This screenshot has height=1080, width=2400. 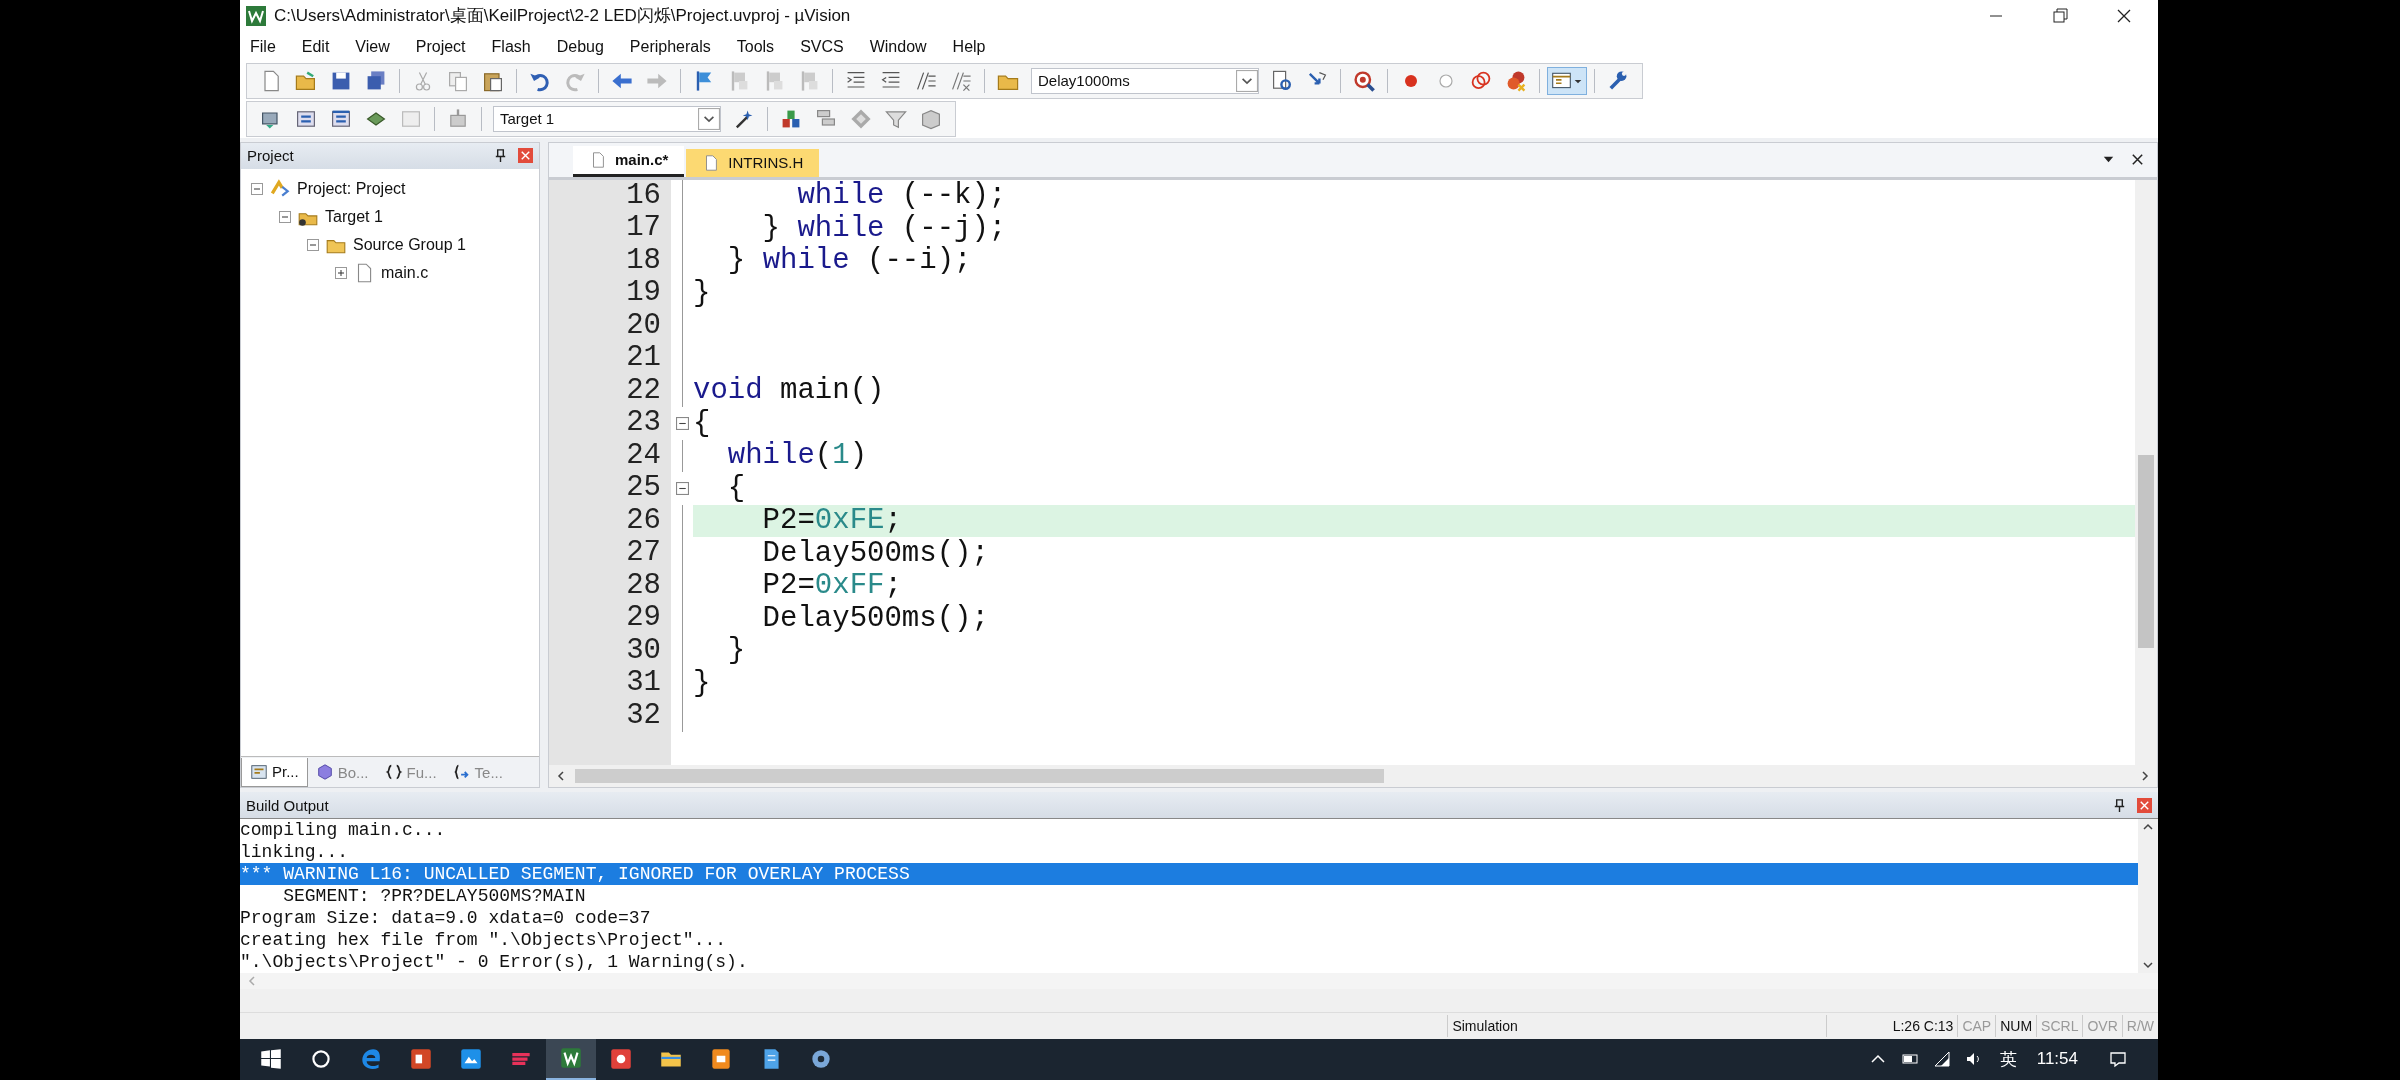 What do you see at coordinates (643, 456) in the screenshot?
I see `line-number: 24` at bounding box center [643, 456].